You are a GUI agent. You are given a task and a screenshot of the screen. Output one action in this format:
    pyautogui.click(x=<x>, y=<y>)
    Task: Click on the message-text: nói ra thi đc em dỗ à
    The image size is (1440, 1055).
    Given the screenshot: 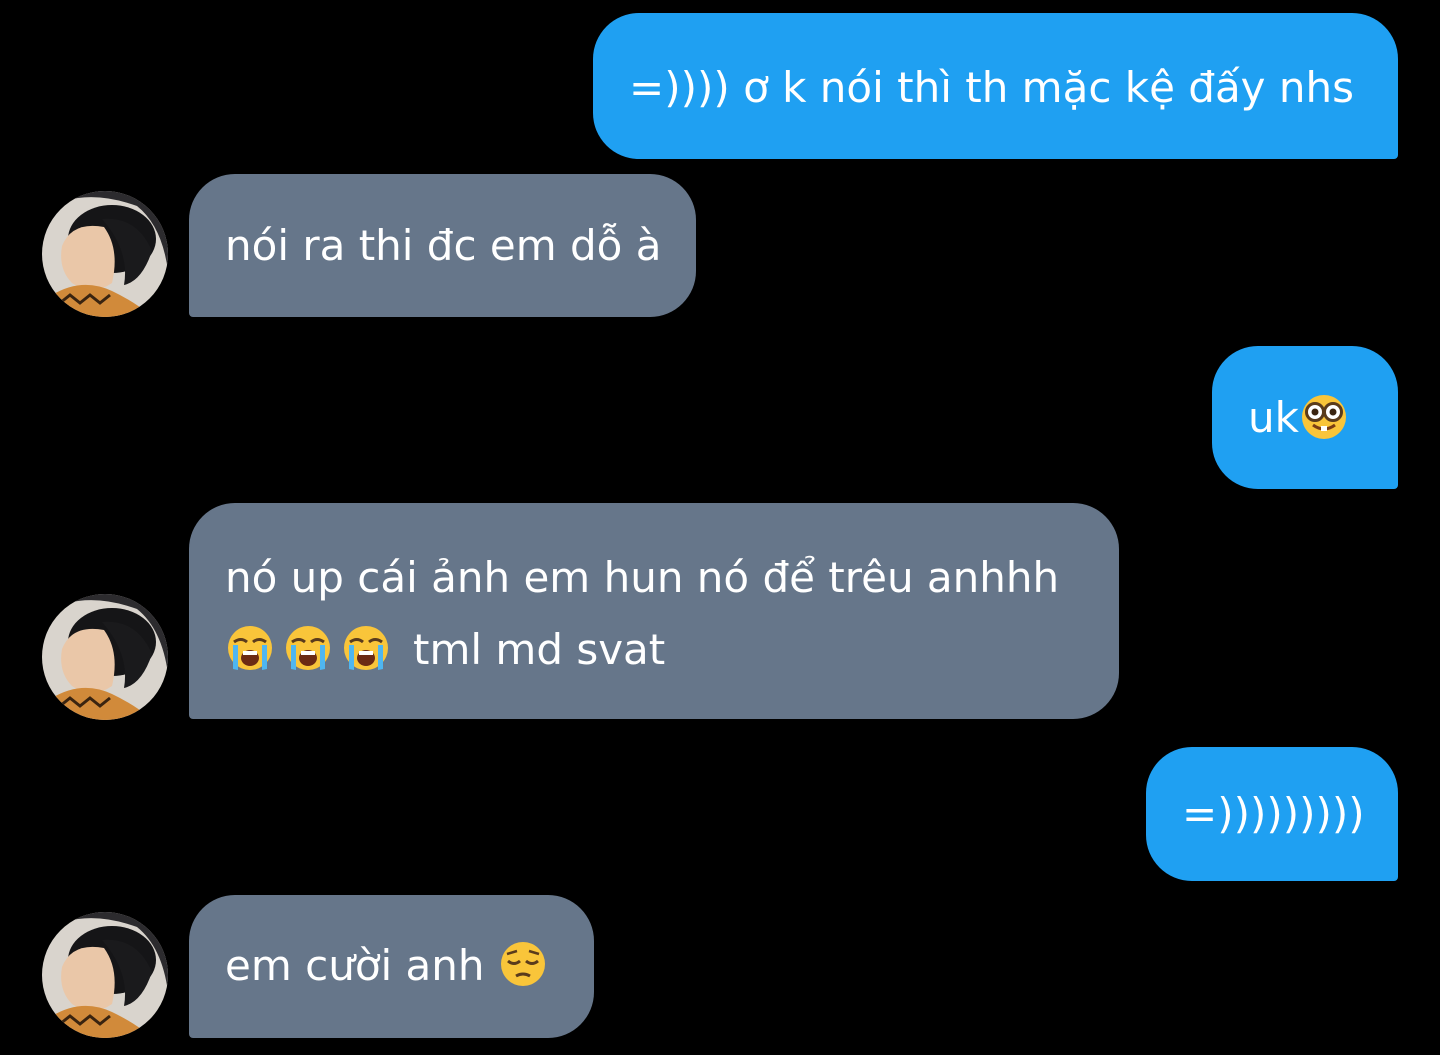 What is the action you would take?
    pyautogui.click(x=443, y=245)
    